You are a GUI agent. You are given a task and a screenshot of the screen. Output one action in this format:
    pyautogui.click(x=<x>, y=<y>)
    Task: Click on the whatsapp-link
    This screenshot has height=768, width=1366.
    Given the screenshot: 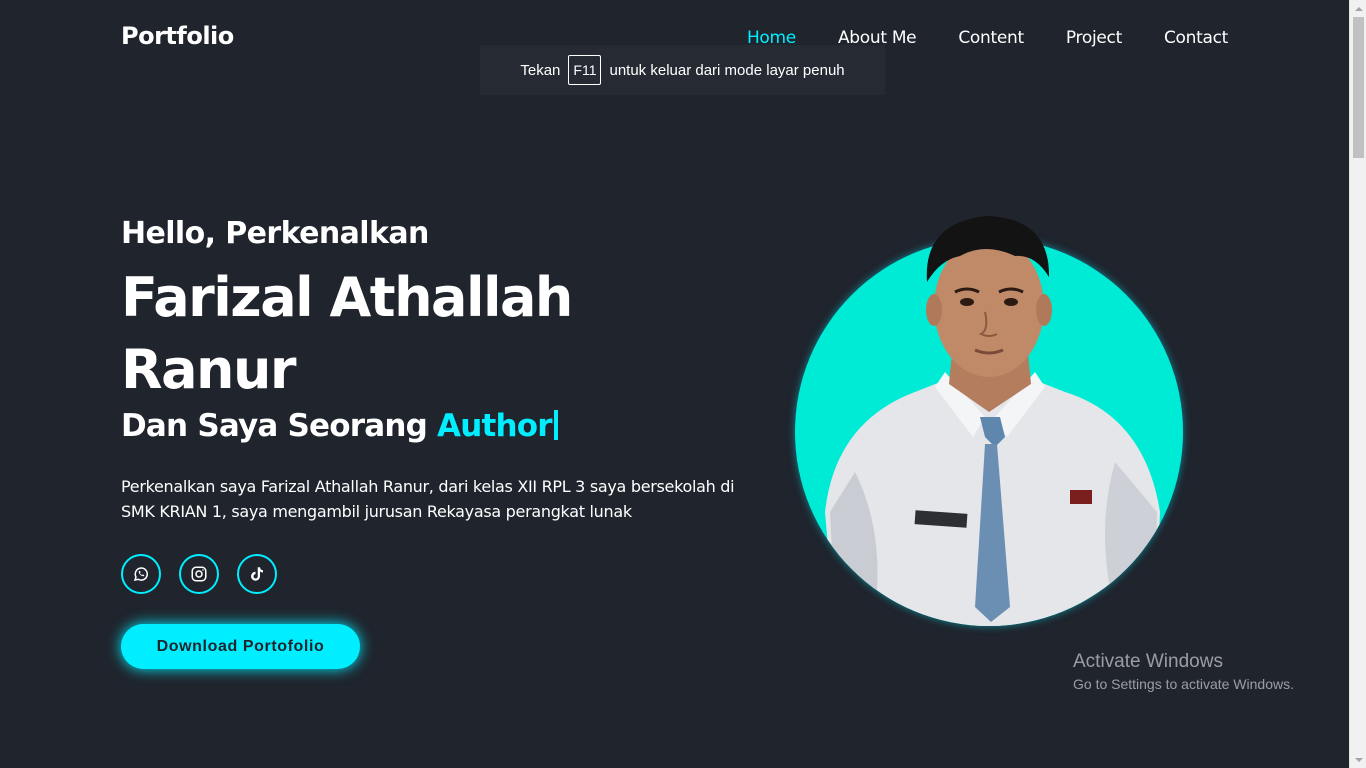 What is the action you would take?
    pyautogui.click(x=141, y=574)
    